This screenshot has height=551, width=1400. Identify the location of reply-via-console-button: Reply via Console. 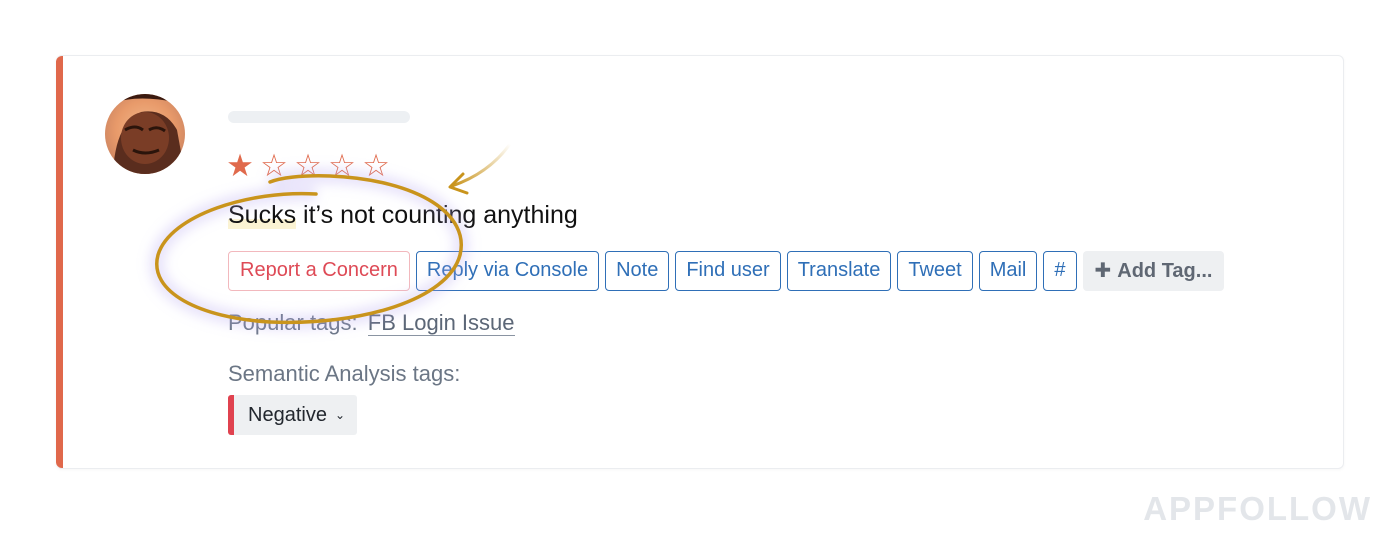
(507, 271).